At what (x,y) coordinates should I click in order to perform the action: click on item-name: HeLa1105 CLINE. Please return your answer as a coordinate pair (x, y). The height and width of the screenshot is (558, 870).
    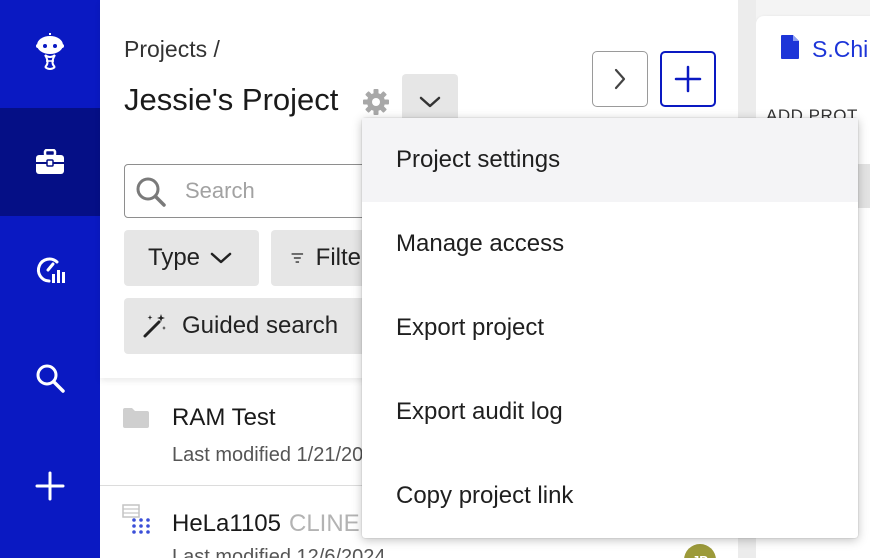
    Looking at the image, I should click on (266, 524).